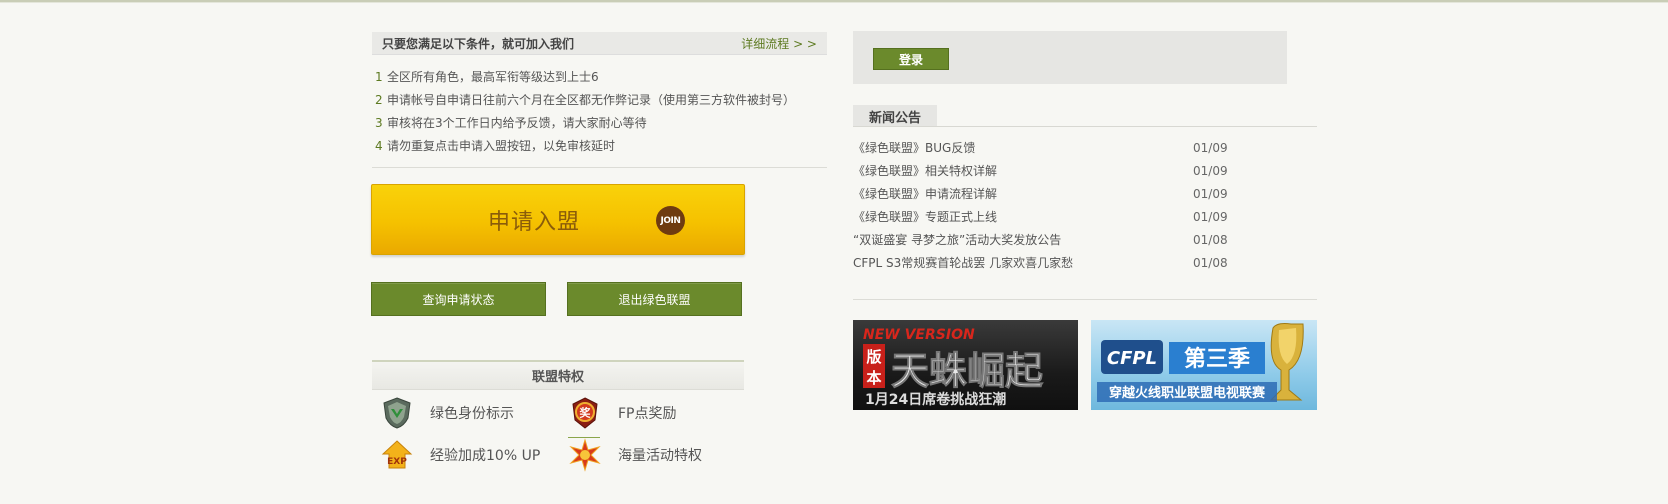 This screenshot has height=504, width=1668. I want to click on list-item: 4 请勿重复点击申请入盟按钮，以免审核延时, so click(495, 146).